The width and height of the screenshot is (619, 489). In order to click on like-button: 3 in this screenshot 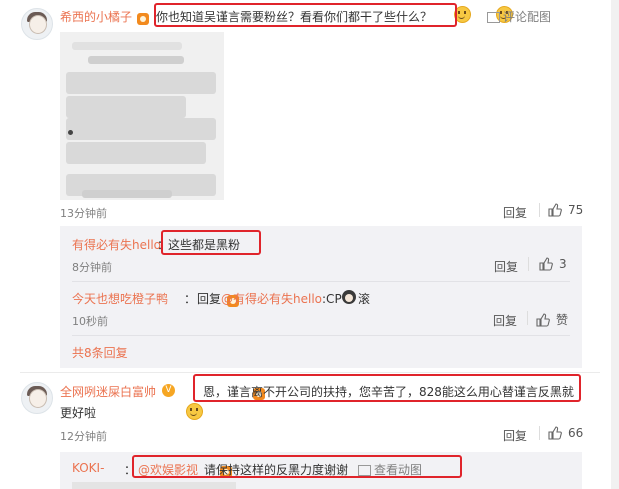, I will do `click(553, 264)`.